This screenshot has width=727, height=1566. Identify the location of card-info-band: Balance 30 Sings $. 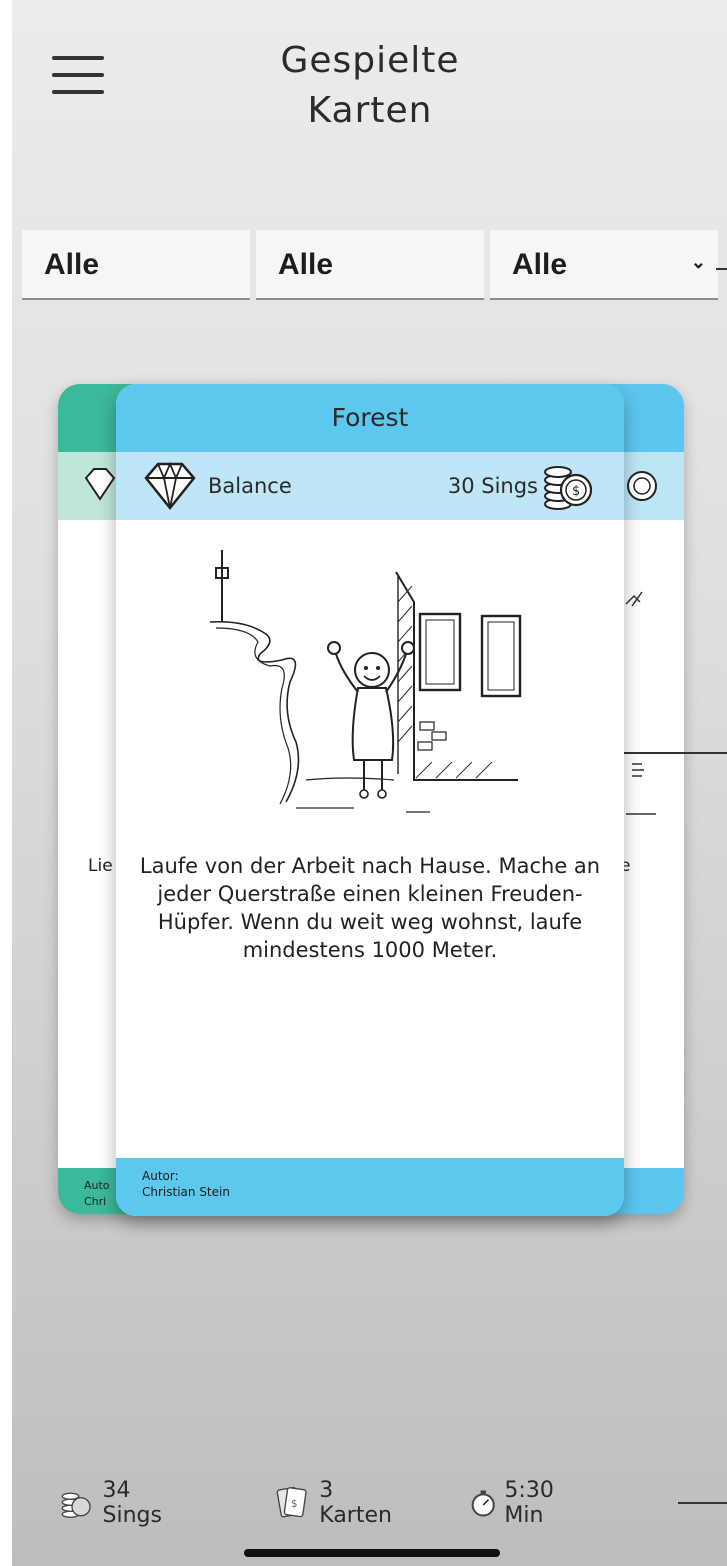
(370, 486).